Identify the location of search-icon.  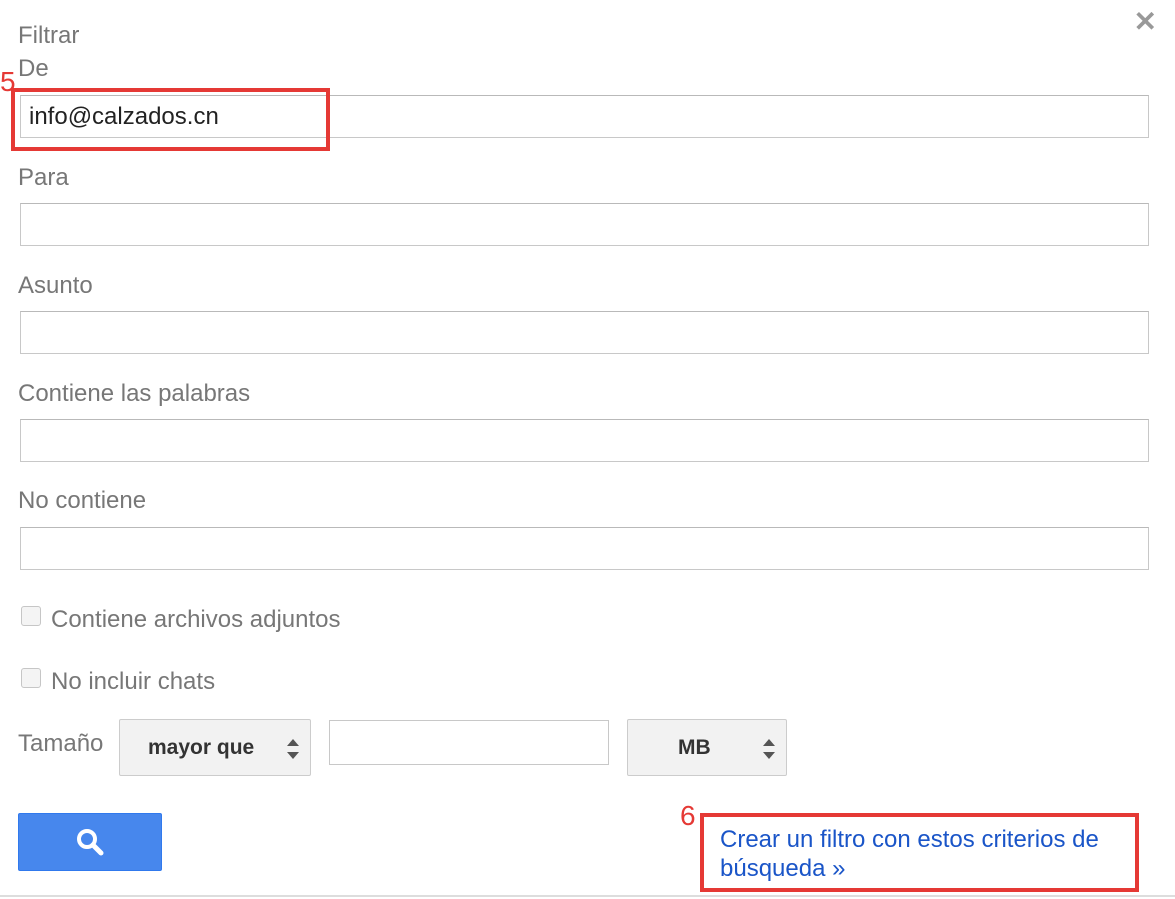
(90, 842).